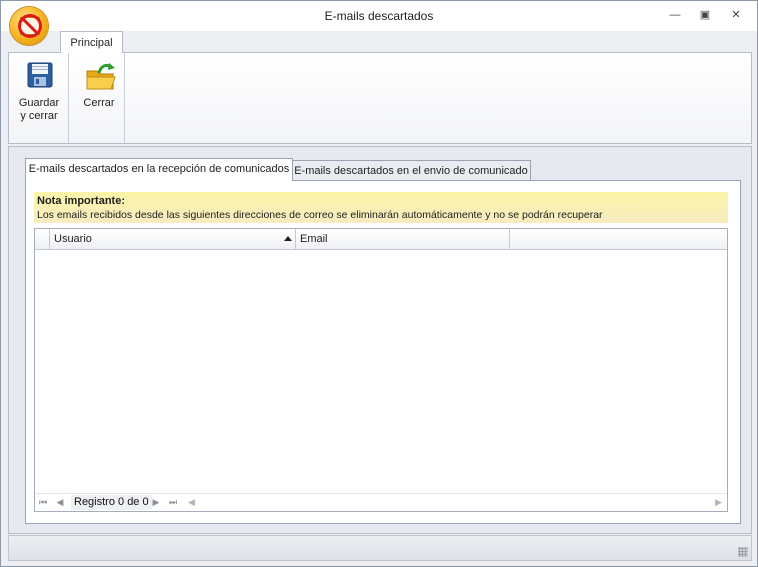 The width and height of the screenshot is (758, 567). I want to click on close-window-button: Cerrar, so click(99, 99).